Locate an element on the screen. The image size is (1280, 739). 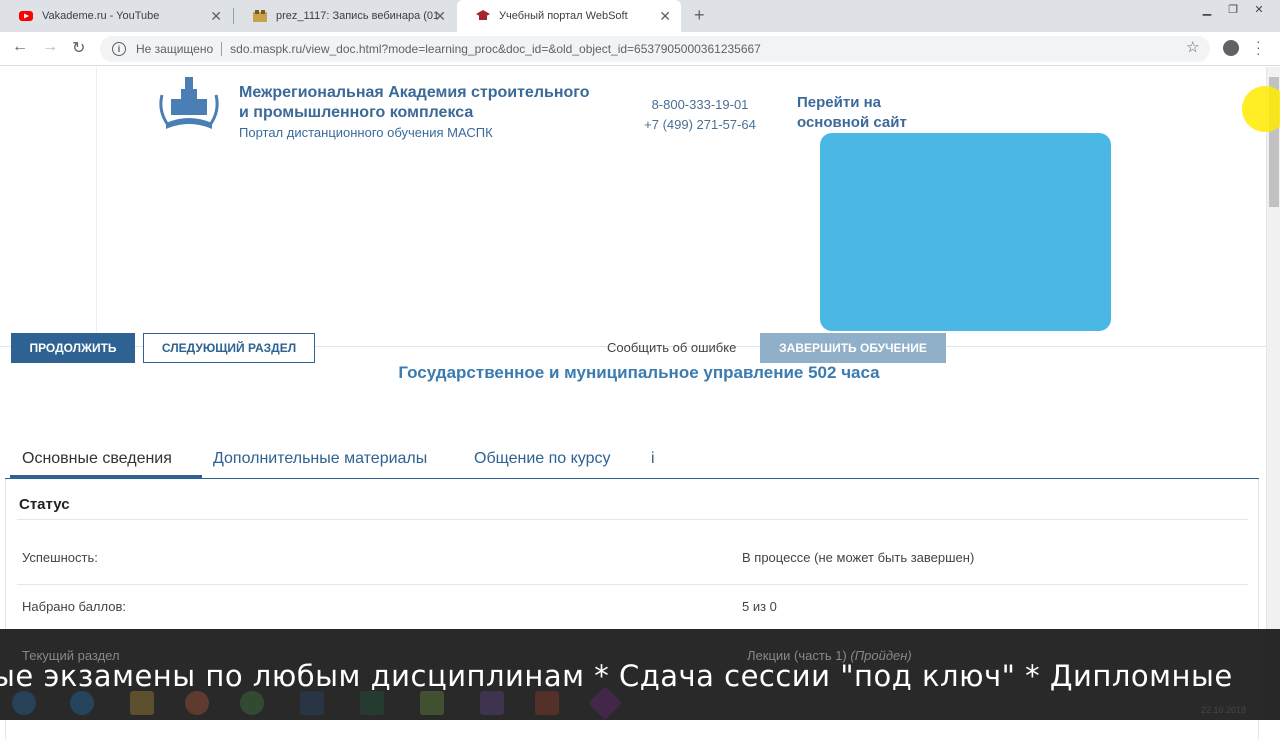
folder-icon is located at coordinates (142, 703).